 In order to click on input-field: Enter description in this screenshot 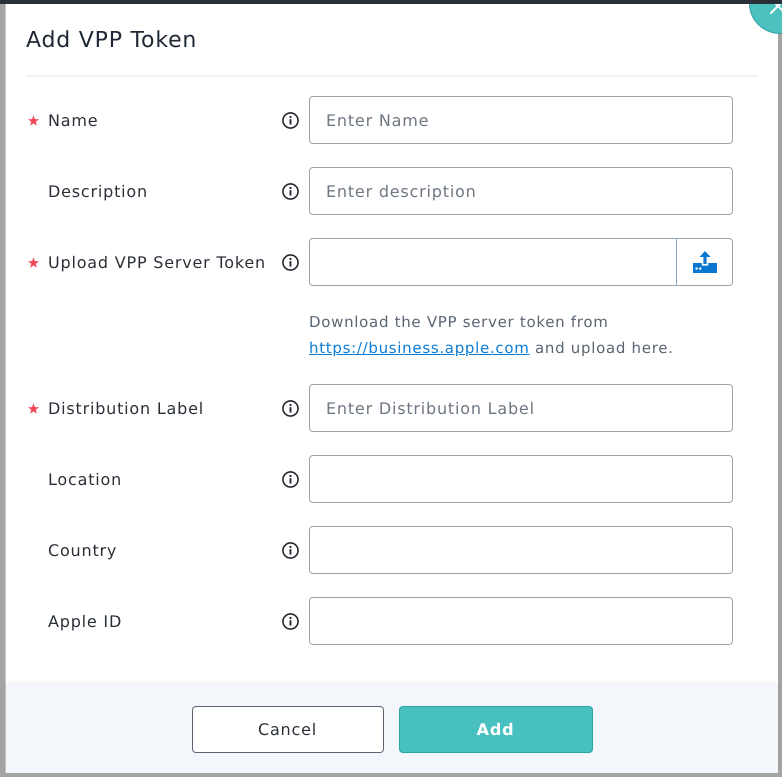, I will do `click(521, 191)`.